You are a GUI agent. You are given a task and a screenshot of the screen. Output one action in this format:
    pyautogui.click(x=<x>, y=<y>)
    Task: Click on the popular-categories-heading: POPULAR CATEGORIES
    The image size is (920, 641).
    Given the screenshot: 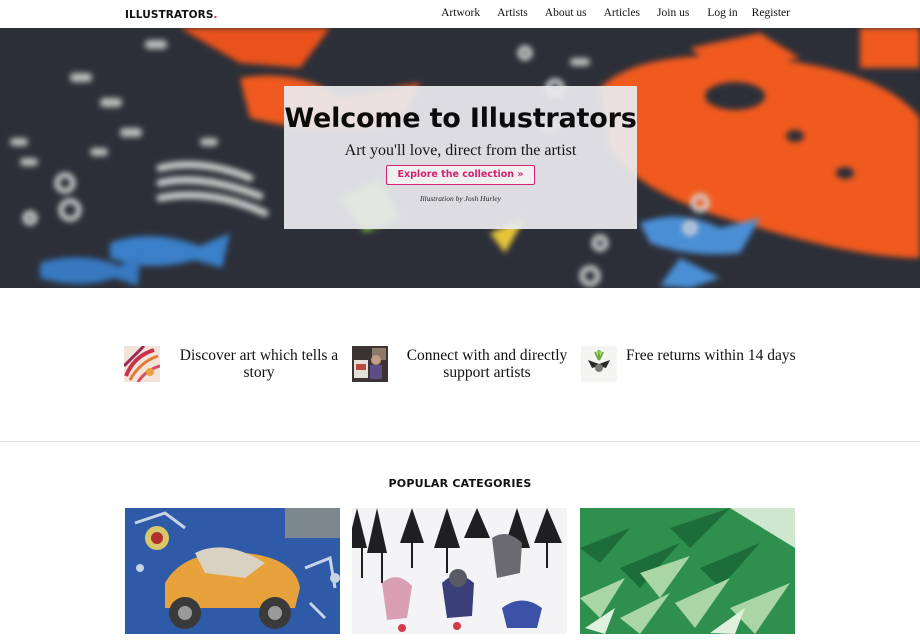 What is the action you would take?
    pyautogui.click(x=460, y=483)
    